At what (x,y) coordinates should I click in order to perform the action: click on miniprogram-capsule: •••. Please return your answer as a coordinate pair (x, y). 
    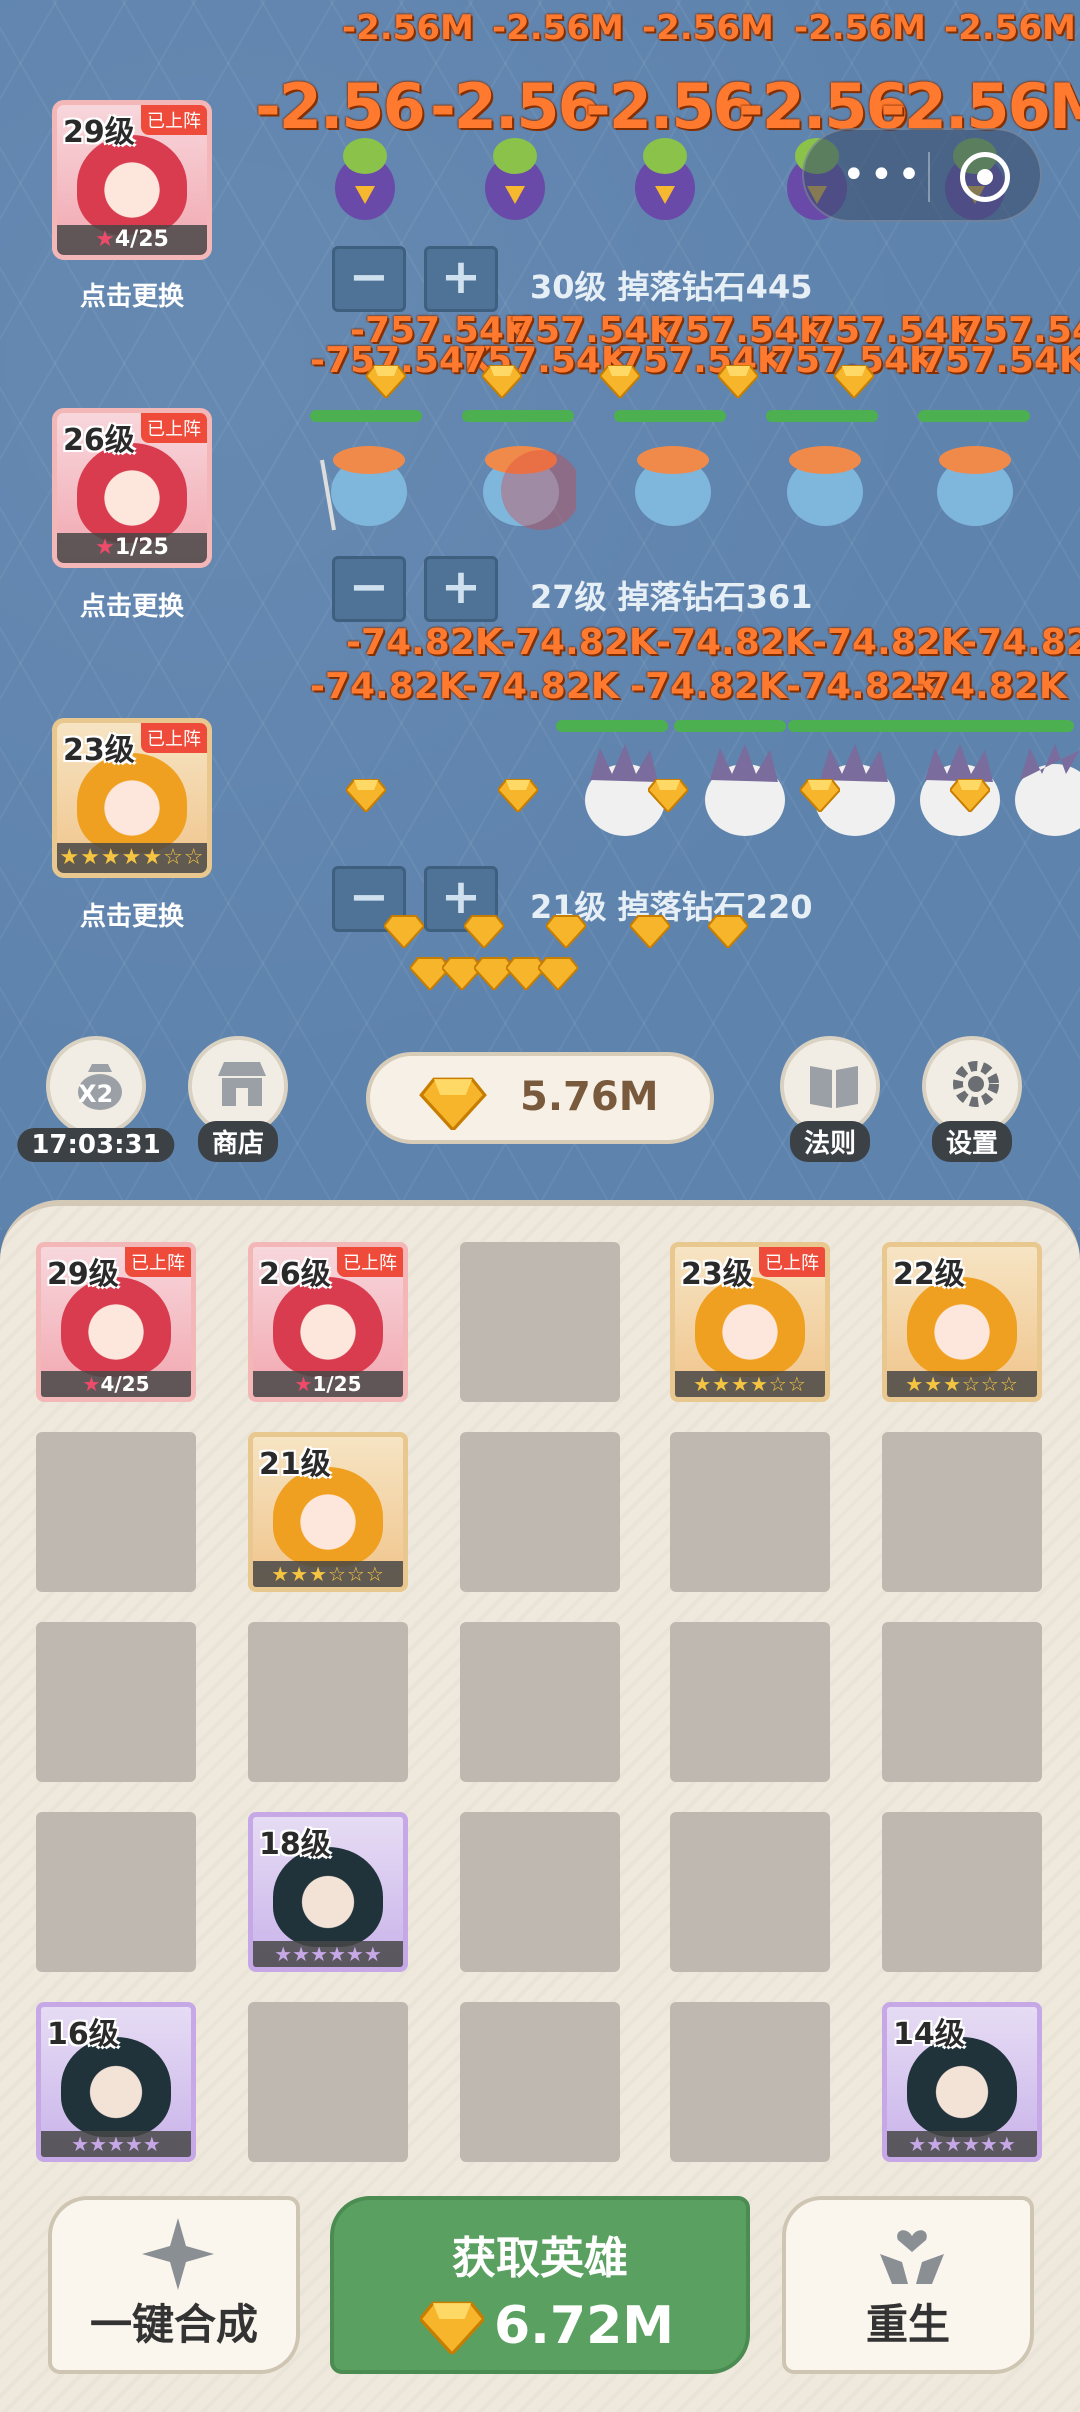
    Looking at the image, I should click on (922, 175).